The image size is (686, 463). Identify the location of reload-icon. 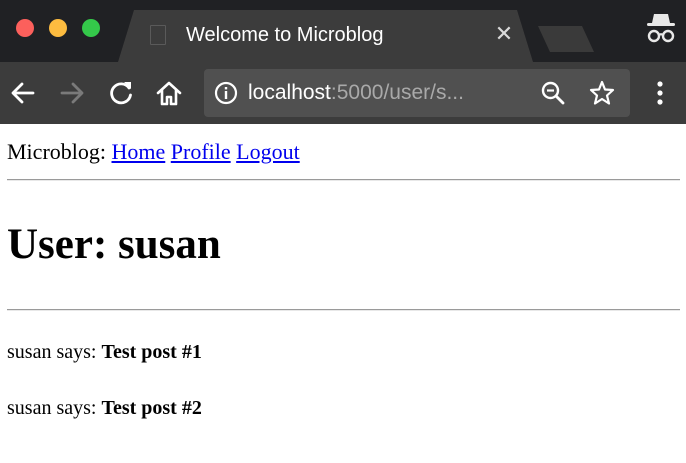
(121, 93).